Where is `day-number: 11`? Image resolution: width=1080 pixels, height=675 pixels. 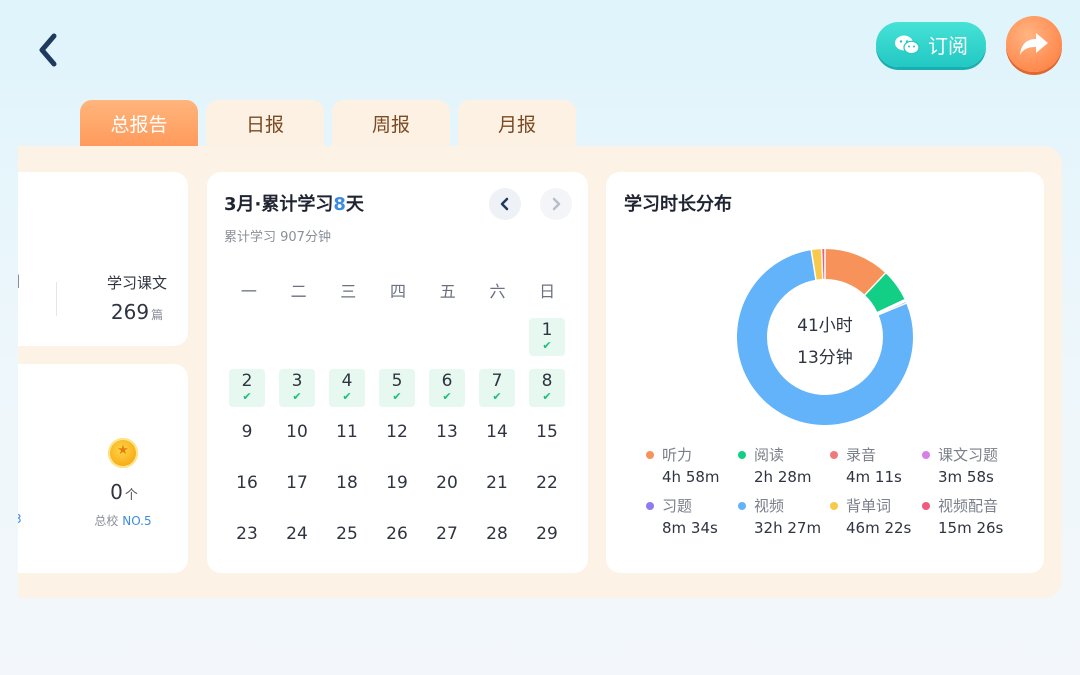
day-number: 11 is located at coordinates (347, 432).